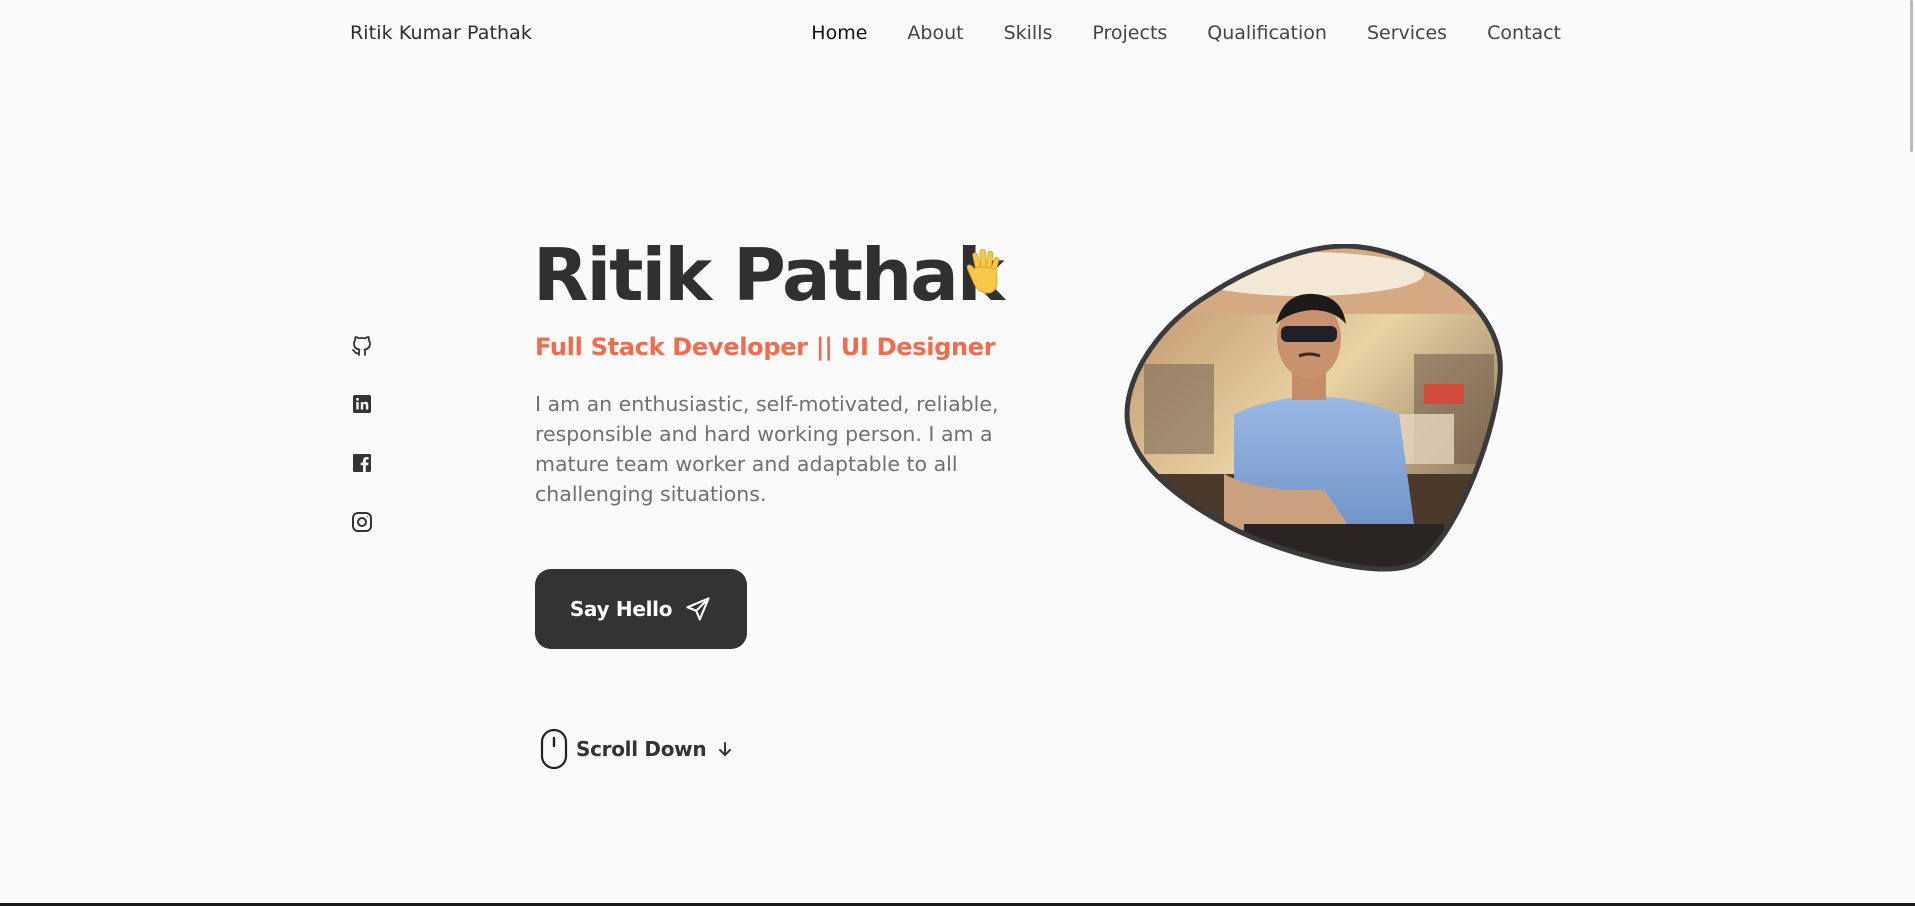  What do you see at coordinates (362, 404) in the screenshot?
I see `linkedin-icon` at bounding box center [362, 404].